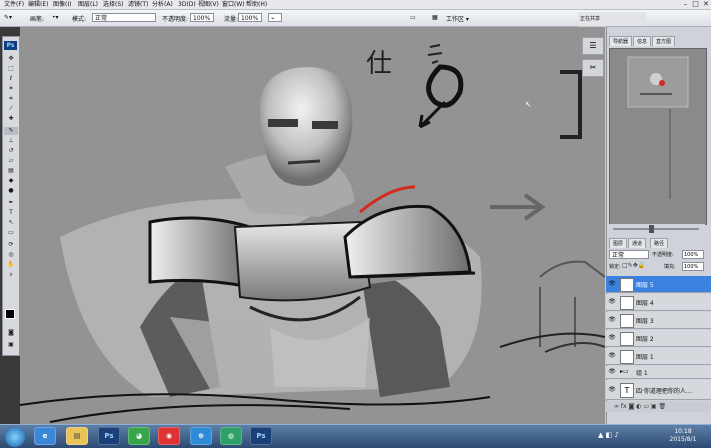  What do you see at coordinates (629, 254) in the screenshot?
I see `blend-mode-select: 正常` at bounding box center [629, 254].